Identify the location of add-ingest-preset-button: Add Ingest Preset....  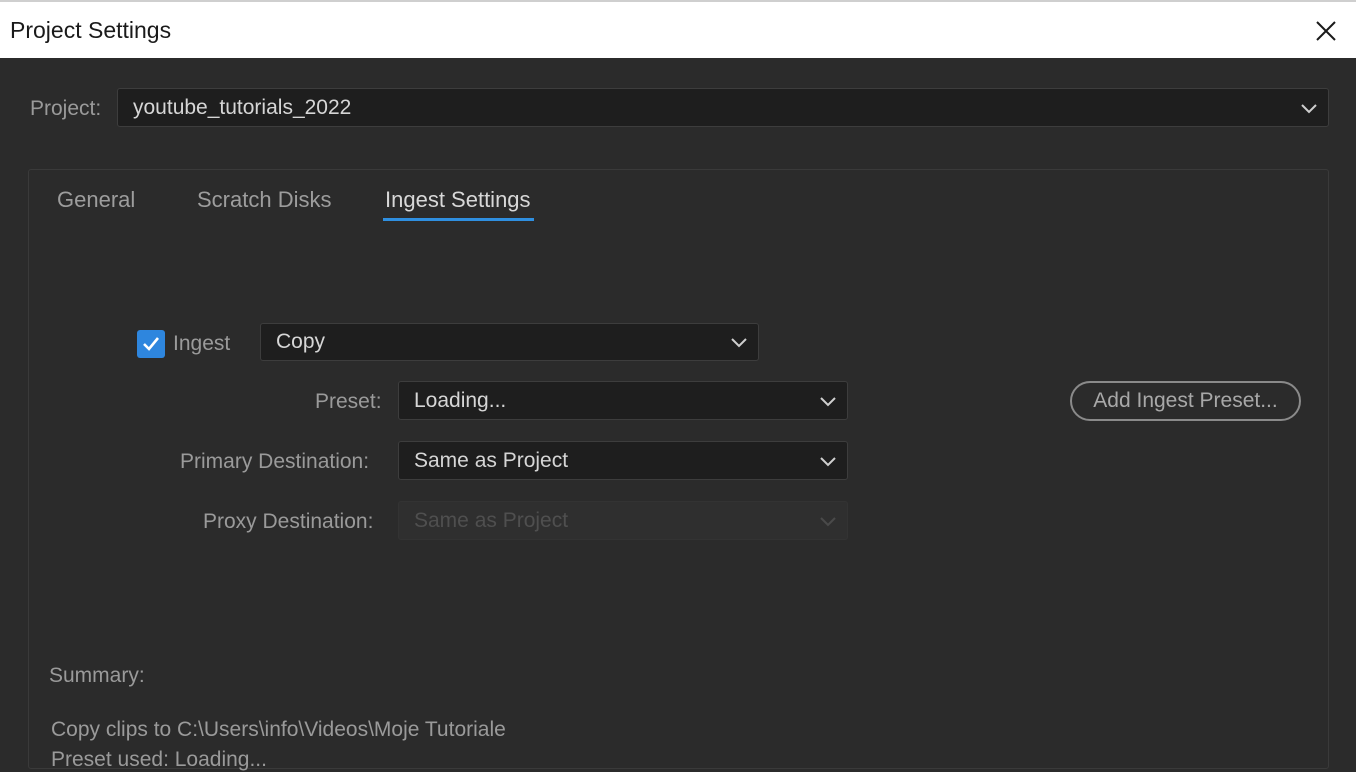
(1185, 401).